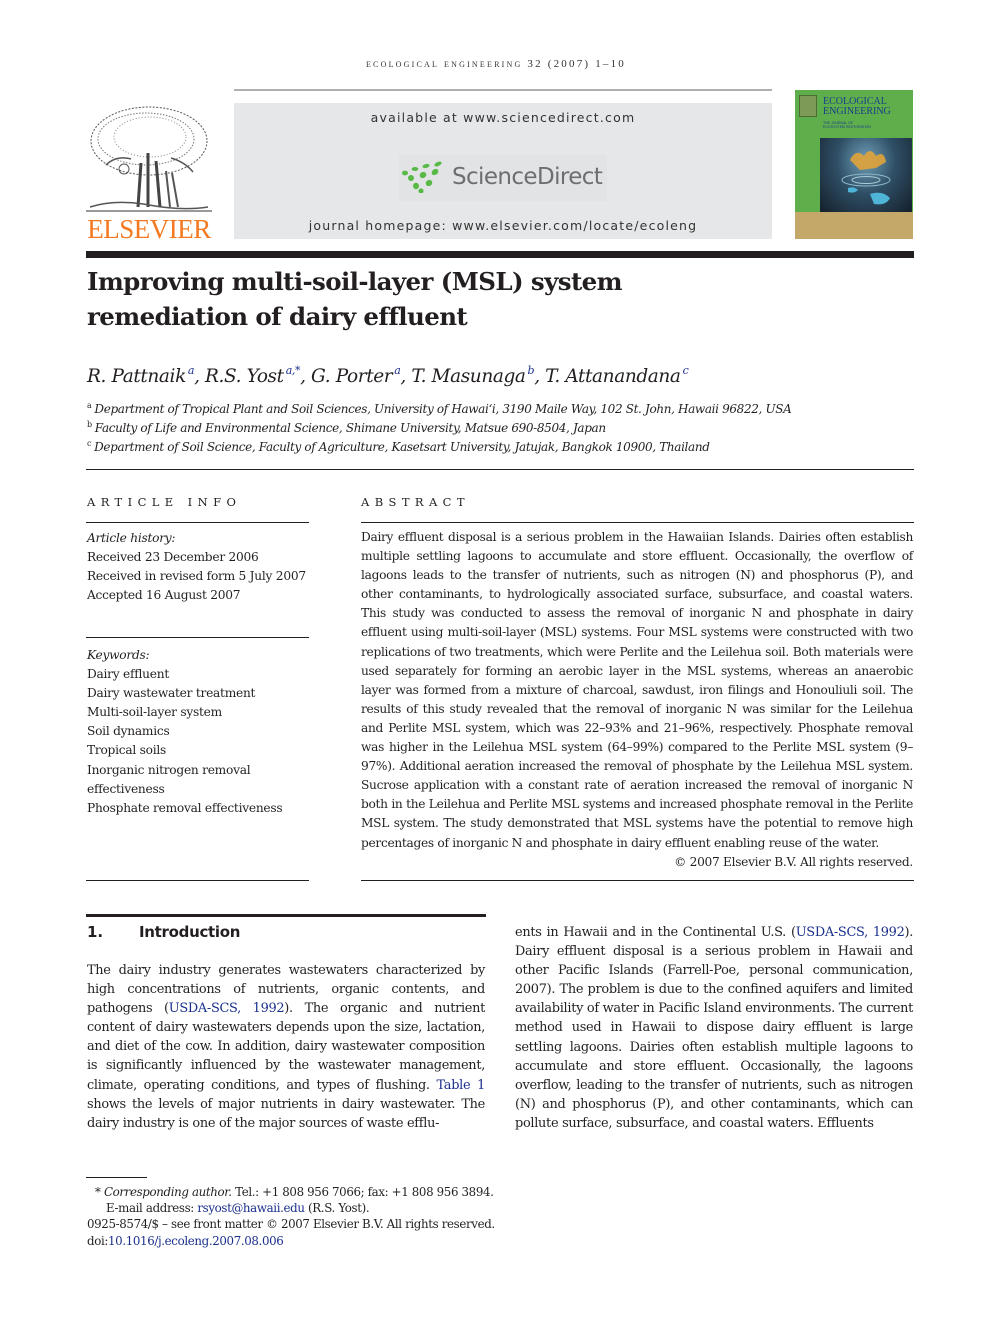  What do you see at coordinates (89, 424) in the screenshot?
I see `affiliation-key: b` at bounding box center [89, 424].